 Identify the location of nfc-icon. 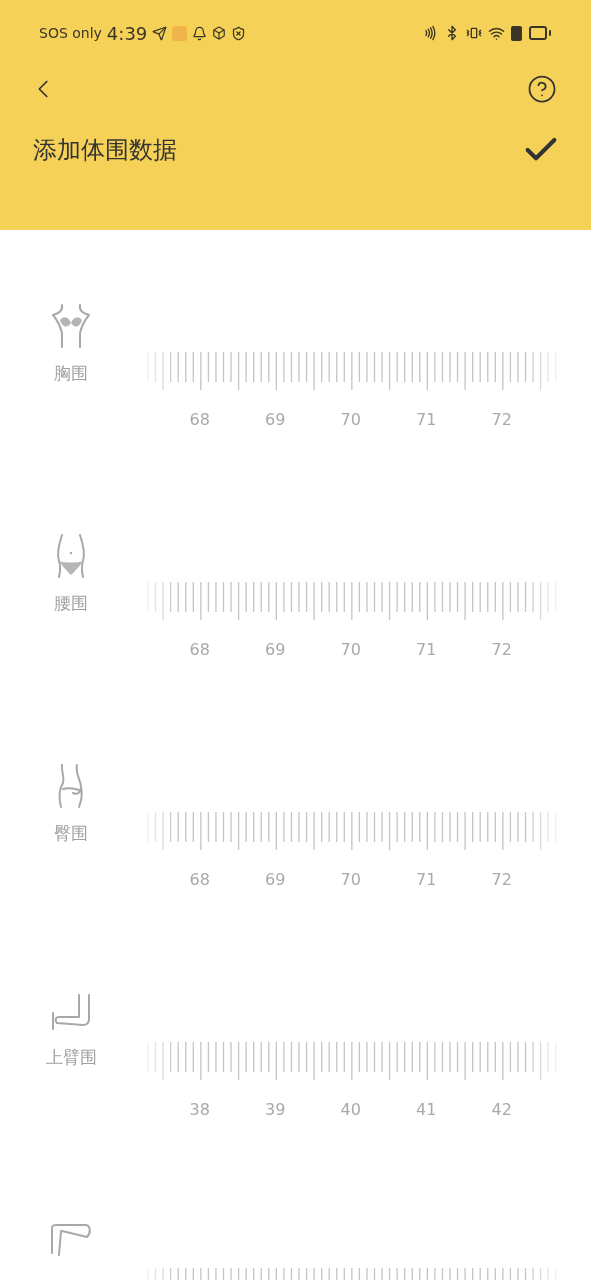
(430, 33).